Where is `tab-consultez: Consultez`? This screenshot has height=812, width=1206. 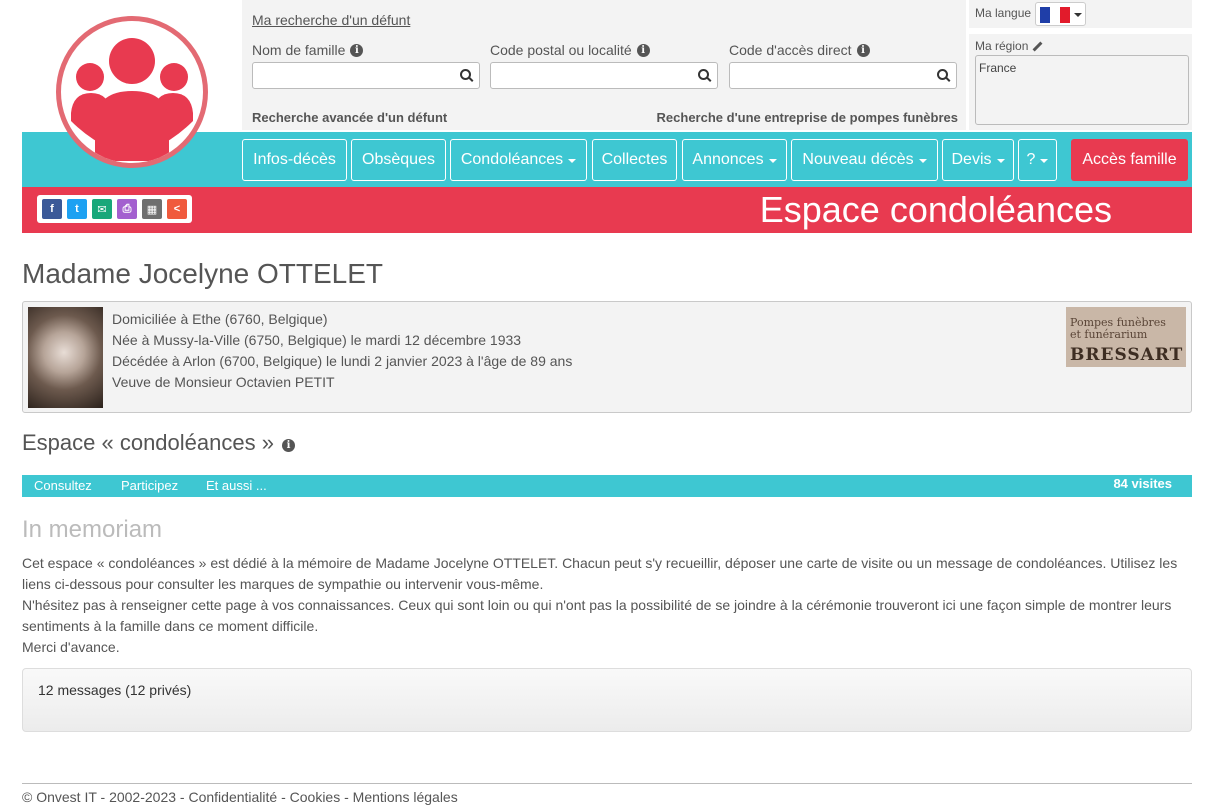
tab-consultez: Consultez is located at coordinates (63, 485).